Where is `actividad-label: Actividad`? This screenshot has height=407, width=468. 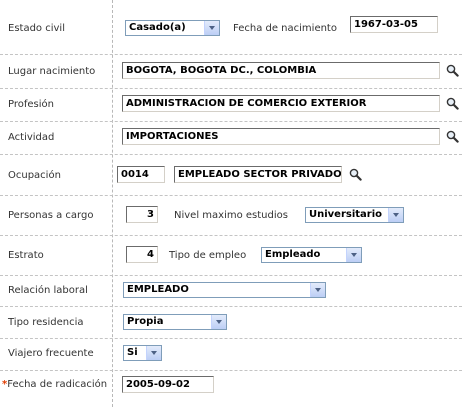 actividad-label: Actividad is located at coordinates (31, 137).